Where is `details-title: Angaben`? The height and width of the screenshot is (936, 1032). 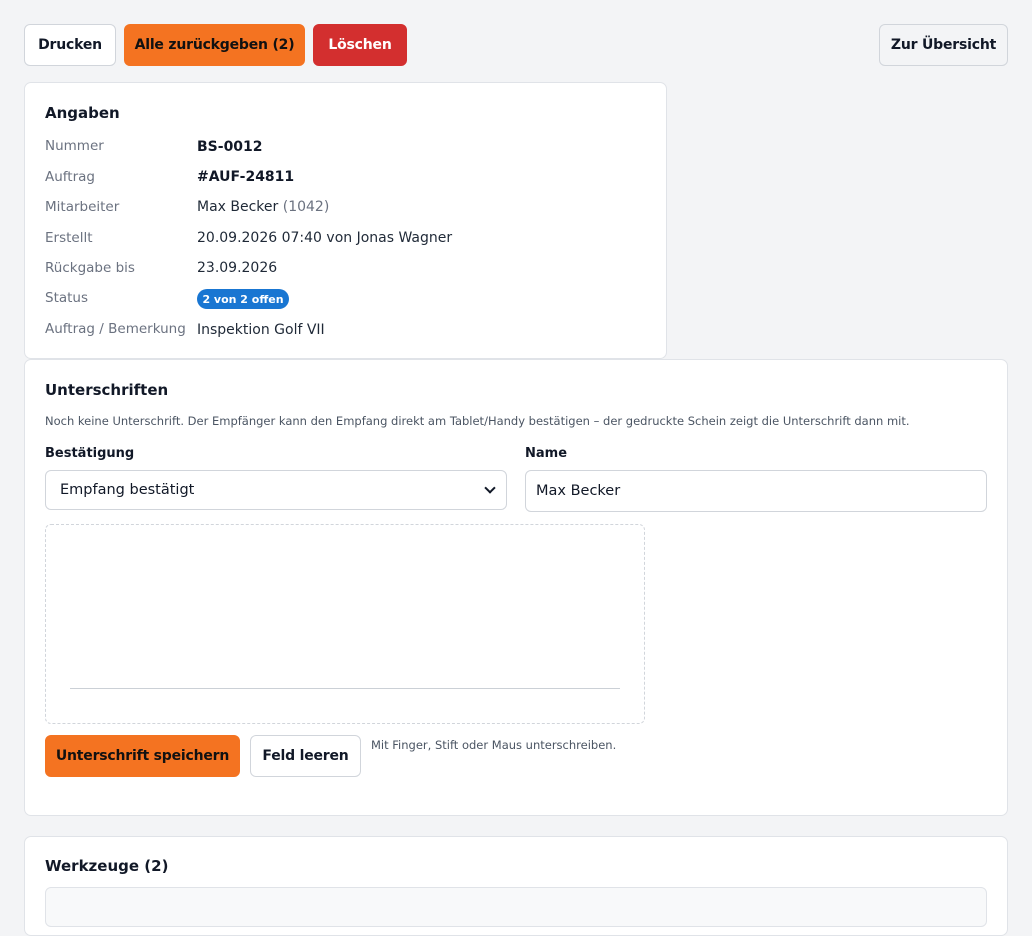
details-title: Angaben is located at coordinates (82, 113).